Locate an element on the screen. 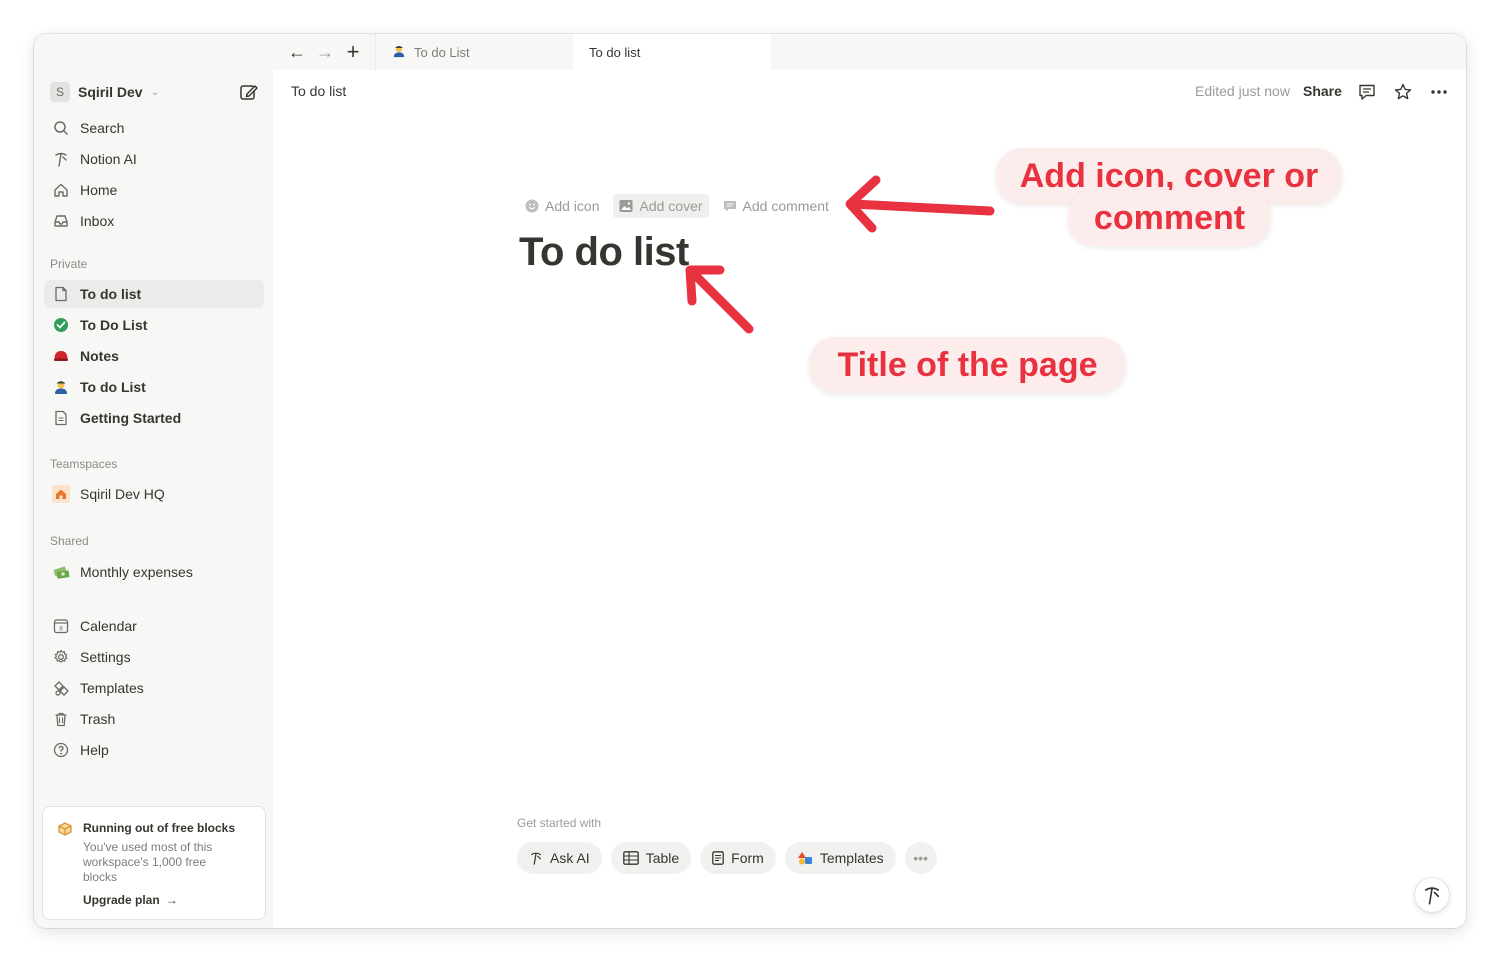  search-icon is located at coordinates (61, 128).